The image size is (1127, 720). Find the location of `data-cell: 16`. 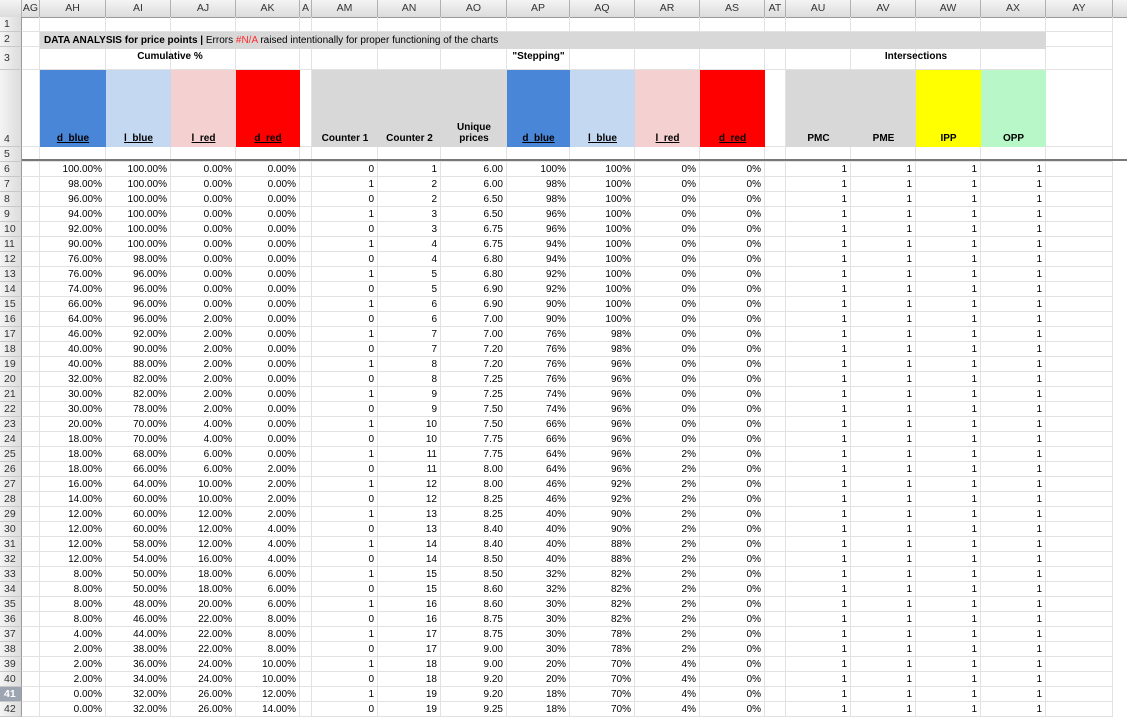

data-cell: 16 is located at coordinates (409, 619).